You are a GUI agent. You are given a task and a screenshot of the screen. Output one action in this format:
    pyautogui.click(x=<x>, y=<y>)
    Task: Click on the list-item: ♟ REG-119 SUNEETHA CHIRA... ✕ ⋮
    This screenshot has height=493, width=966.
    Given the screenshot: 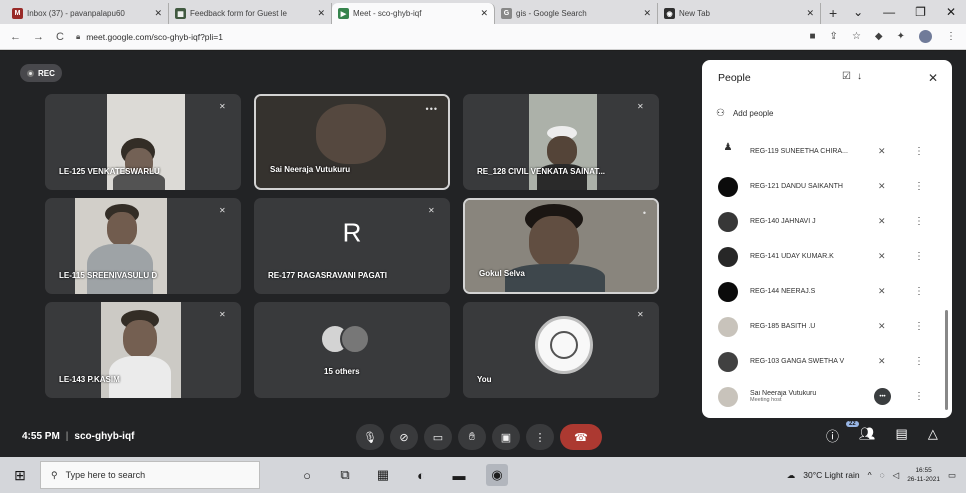 What is the action you would take?
    pyautogui.click(x=827, y=151)
    